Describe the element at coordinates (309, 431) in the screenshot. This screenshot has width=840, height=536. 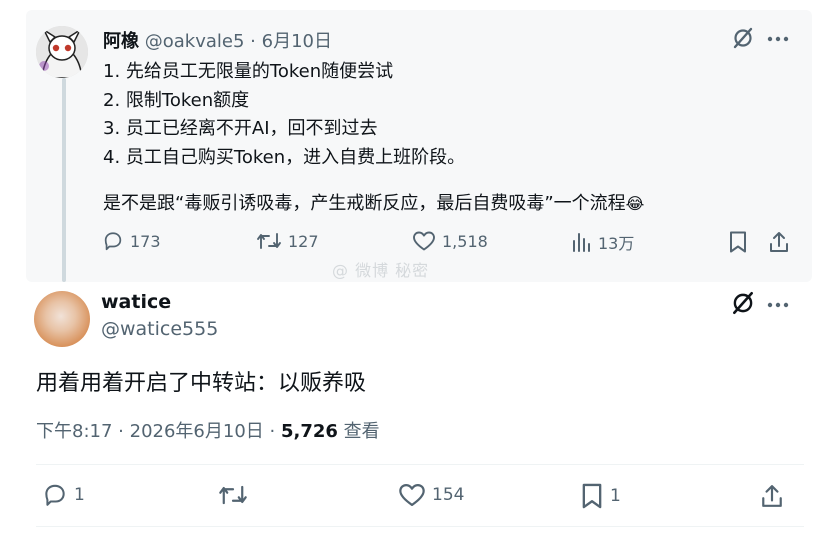
I see `views-count: 5,726` at that location.